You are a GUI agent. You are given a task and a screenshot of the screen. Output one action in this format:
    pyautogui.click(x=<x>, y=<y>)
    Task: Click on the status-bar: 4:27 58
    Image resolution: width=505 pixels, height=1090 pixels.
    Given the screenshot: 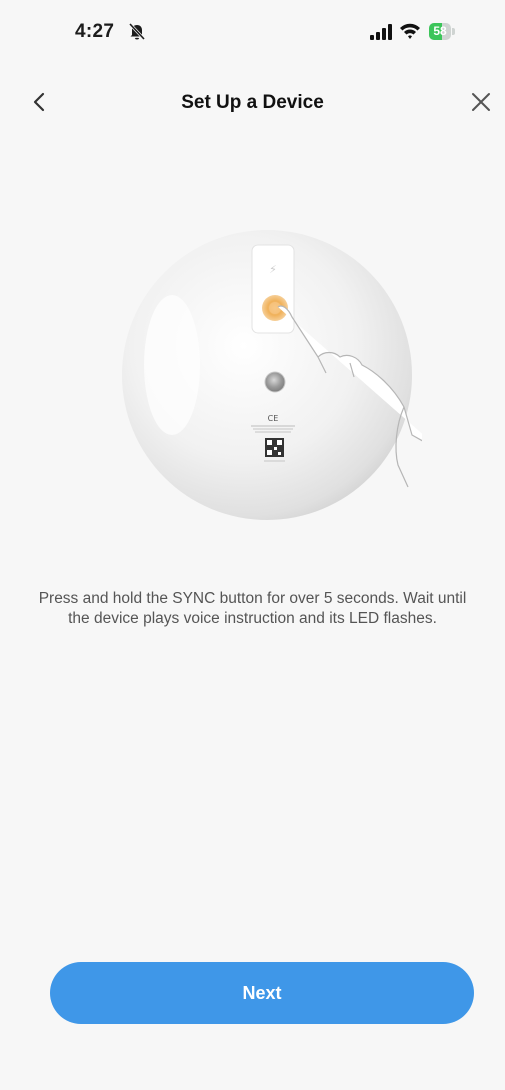 What is the action you would take?
    pyautogui.click(x=252, y=22)
    